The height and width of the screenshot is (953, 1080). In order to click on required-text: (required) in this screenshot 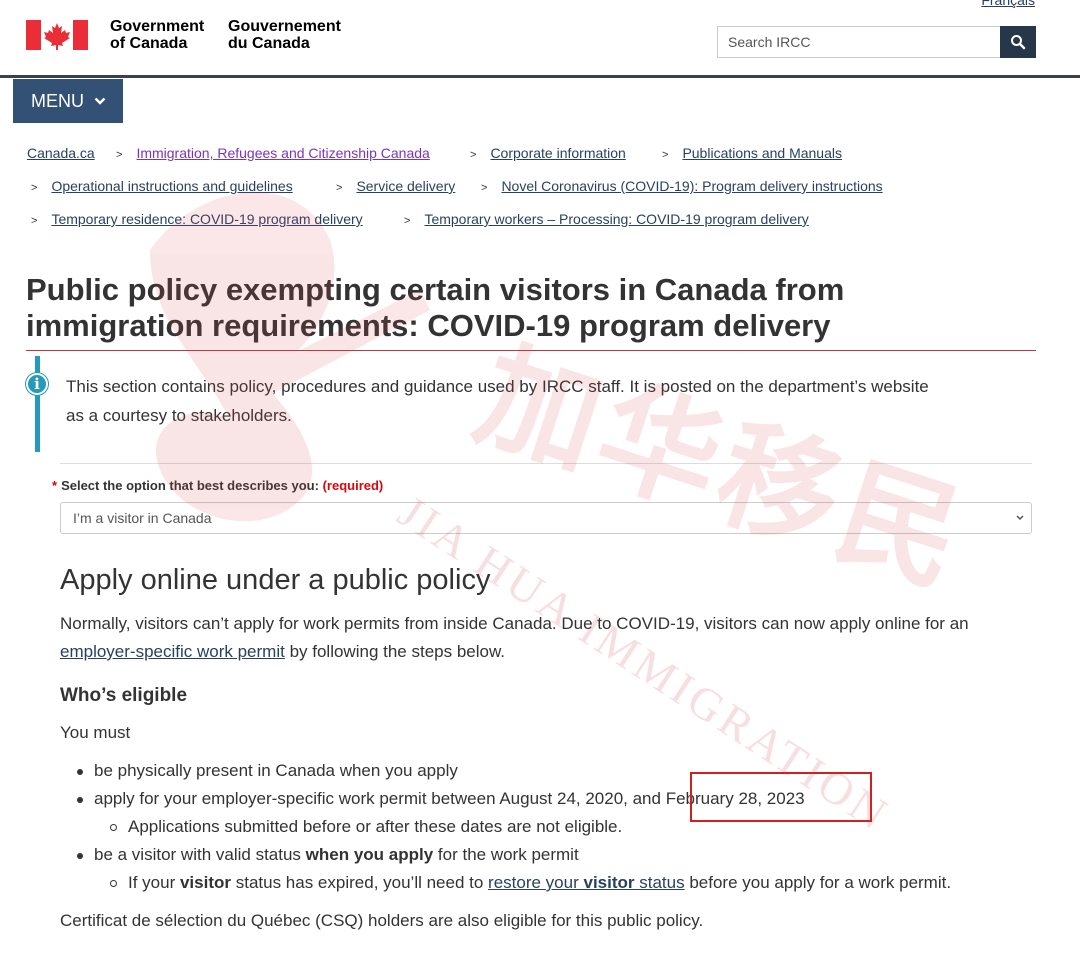, I will do `click(353, 485)`.